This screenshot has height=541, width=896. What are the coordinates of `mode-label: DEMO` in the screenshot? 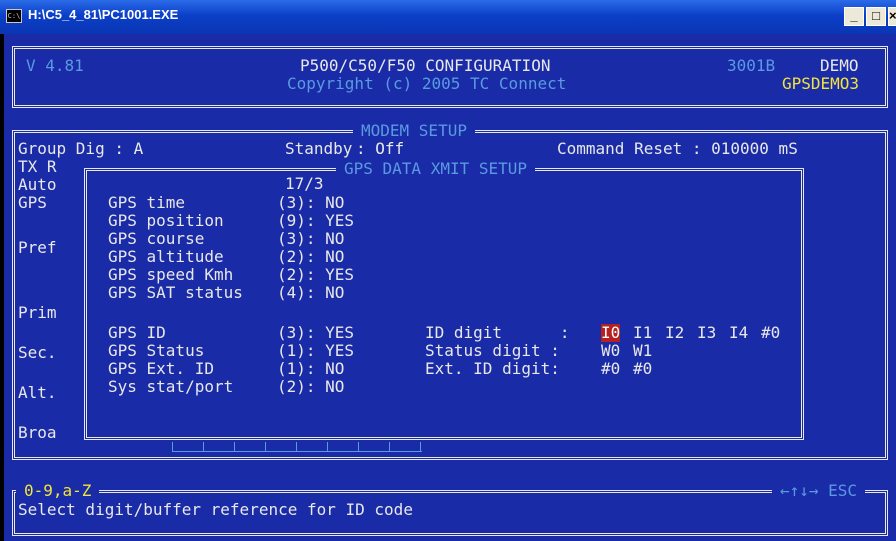 It's located at (839, 65).